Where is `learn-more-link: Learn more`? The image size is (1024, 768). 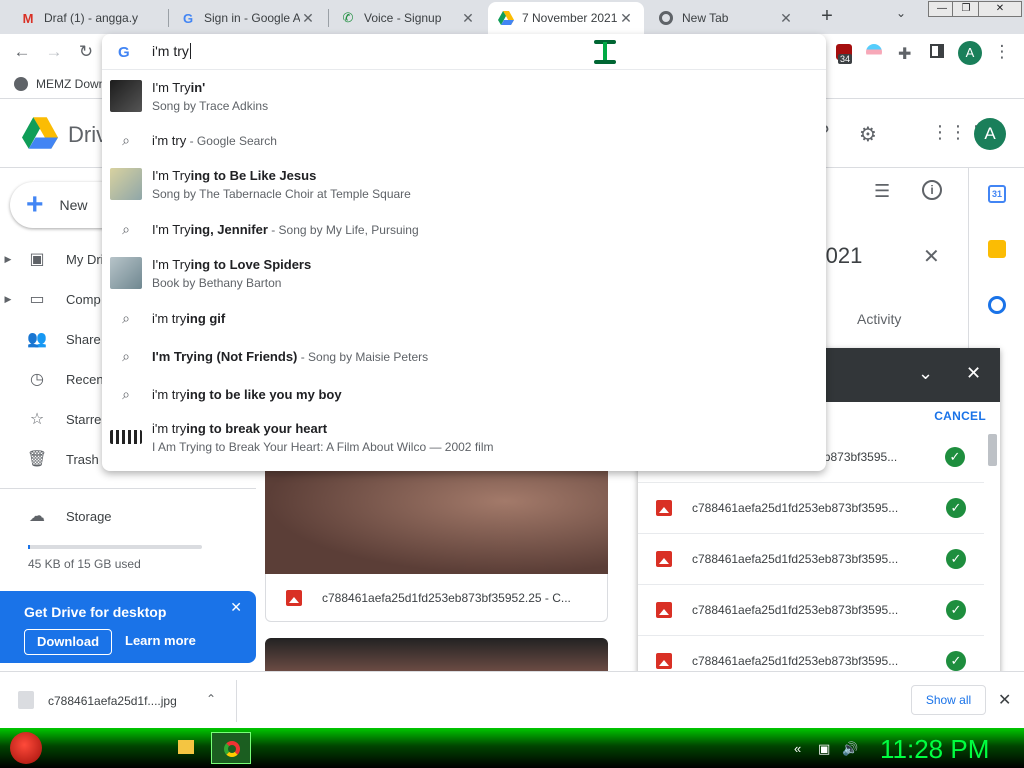
learn-more-link: Learn more is located at coordinates (160, 640).